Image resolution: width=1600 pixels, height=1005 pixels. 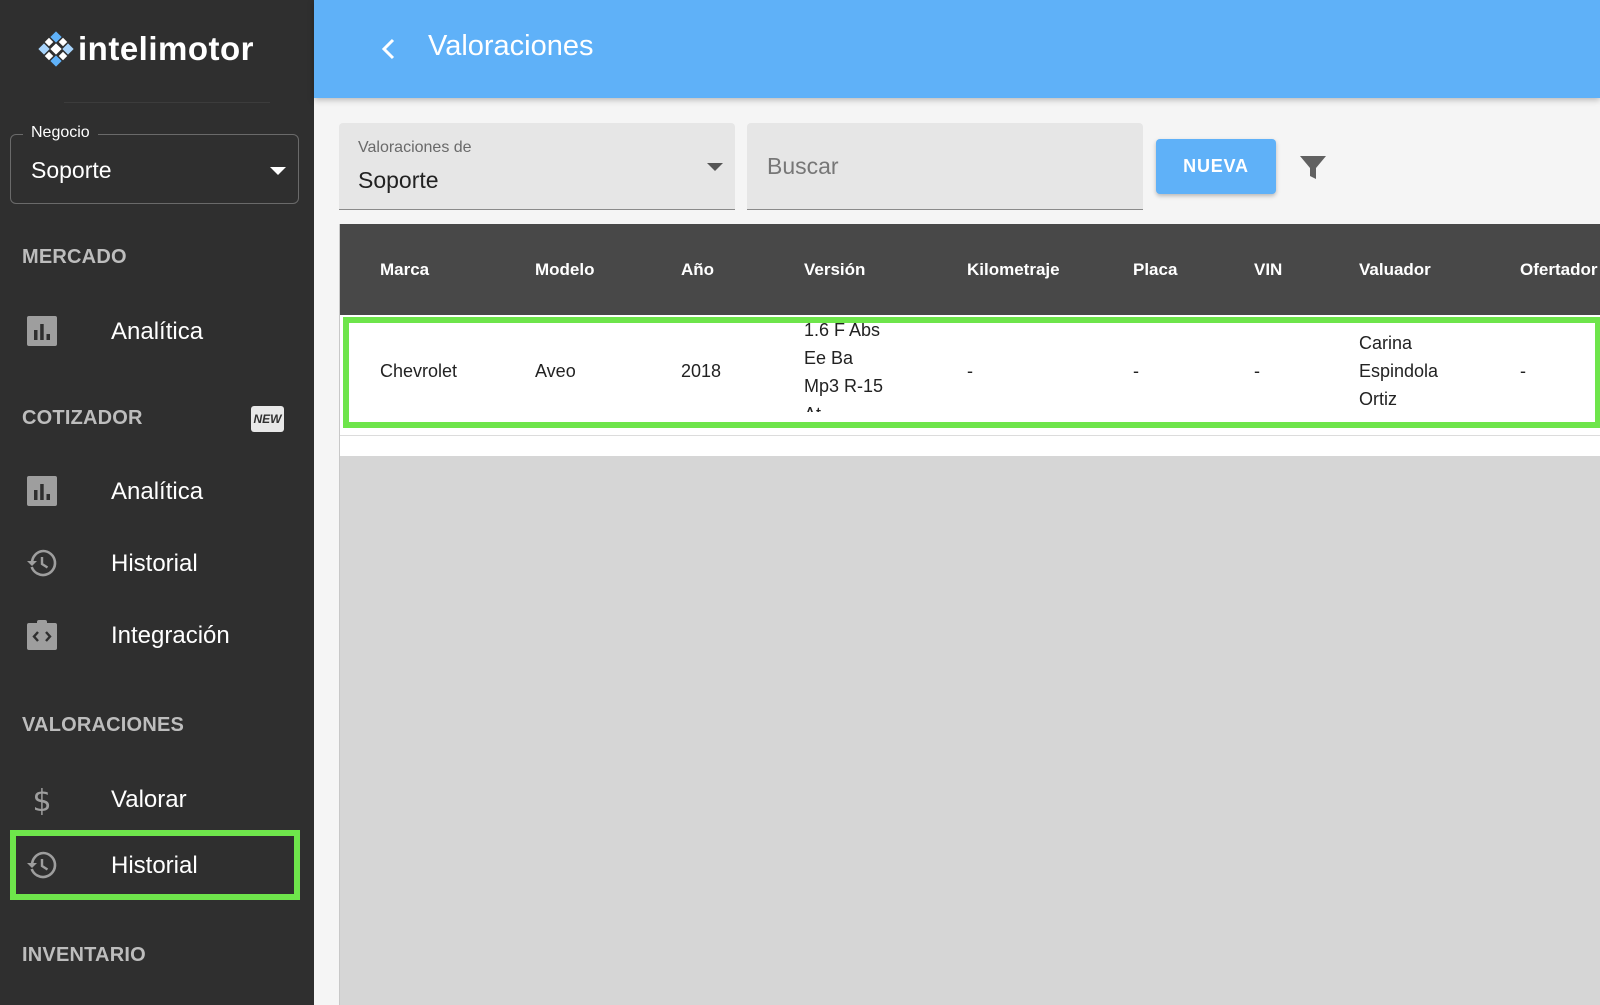 What do you see at coordinates (1313, 167) in the screenshot?
I see `filter-icon` at bounding box center [1313, 167].